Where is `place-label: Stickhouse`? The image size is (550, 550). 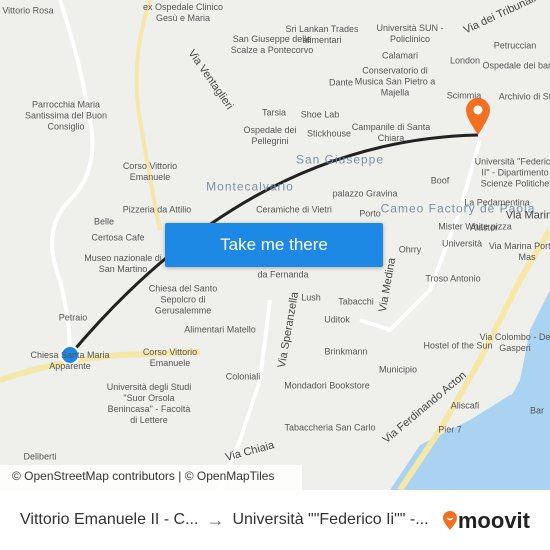
place-label: Stickhouse is located at coordinates (329, 133).